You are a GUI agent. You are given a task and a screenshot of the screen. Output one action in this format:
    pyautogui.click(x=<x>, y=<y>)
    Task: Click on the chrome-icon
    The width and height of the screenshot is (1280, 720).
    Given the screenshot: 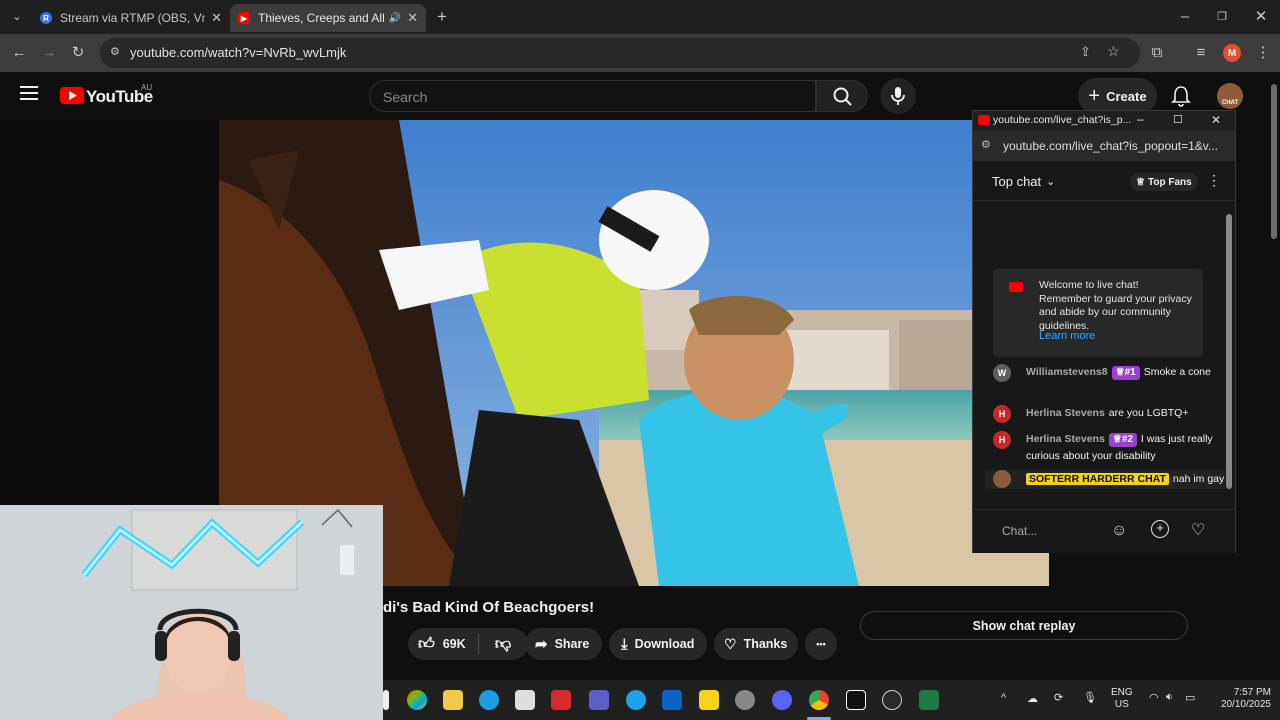 What is the action you would take?
    pyautogui.click(x=819, y=700)
    